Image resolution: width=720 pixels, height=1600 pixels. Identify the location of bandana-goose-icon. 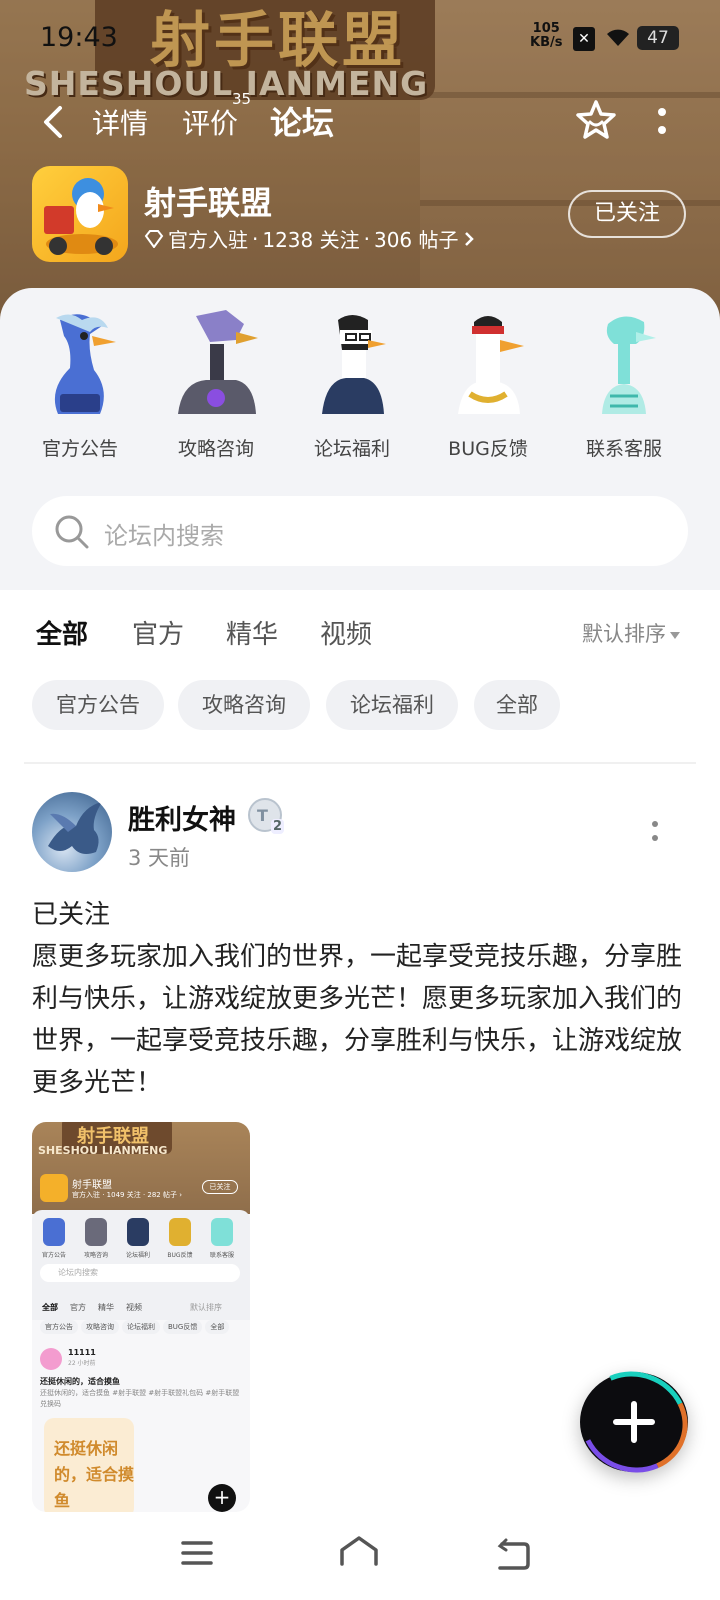
(491, 365).